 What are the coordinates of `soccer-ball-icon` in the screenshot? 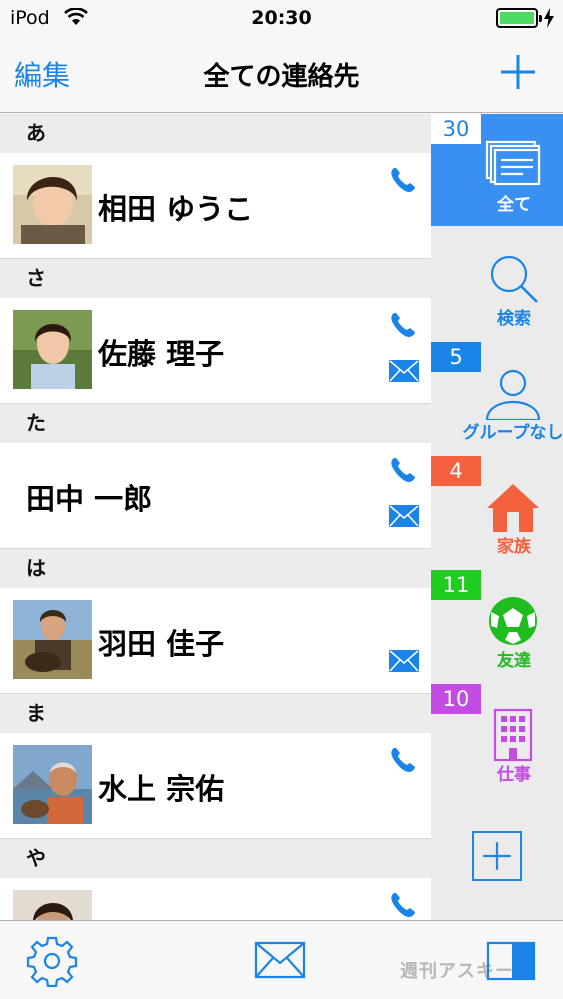 It's located at (513, 621).